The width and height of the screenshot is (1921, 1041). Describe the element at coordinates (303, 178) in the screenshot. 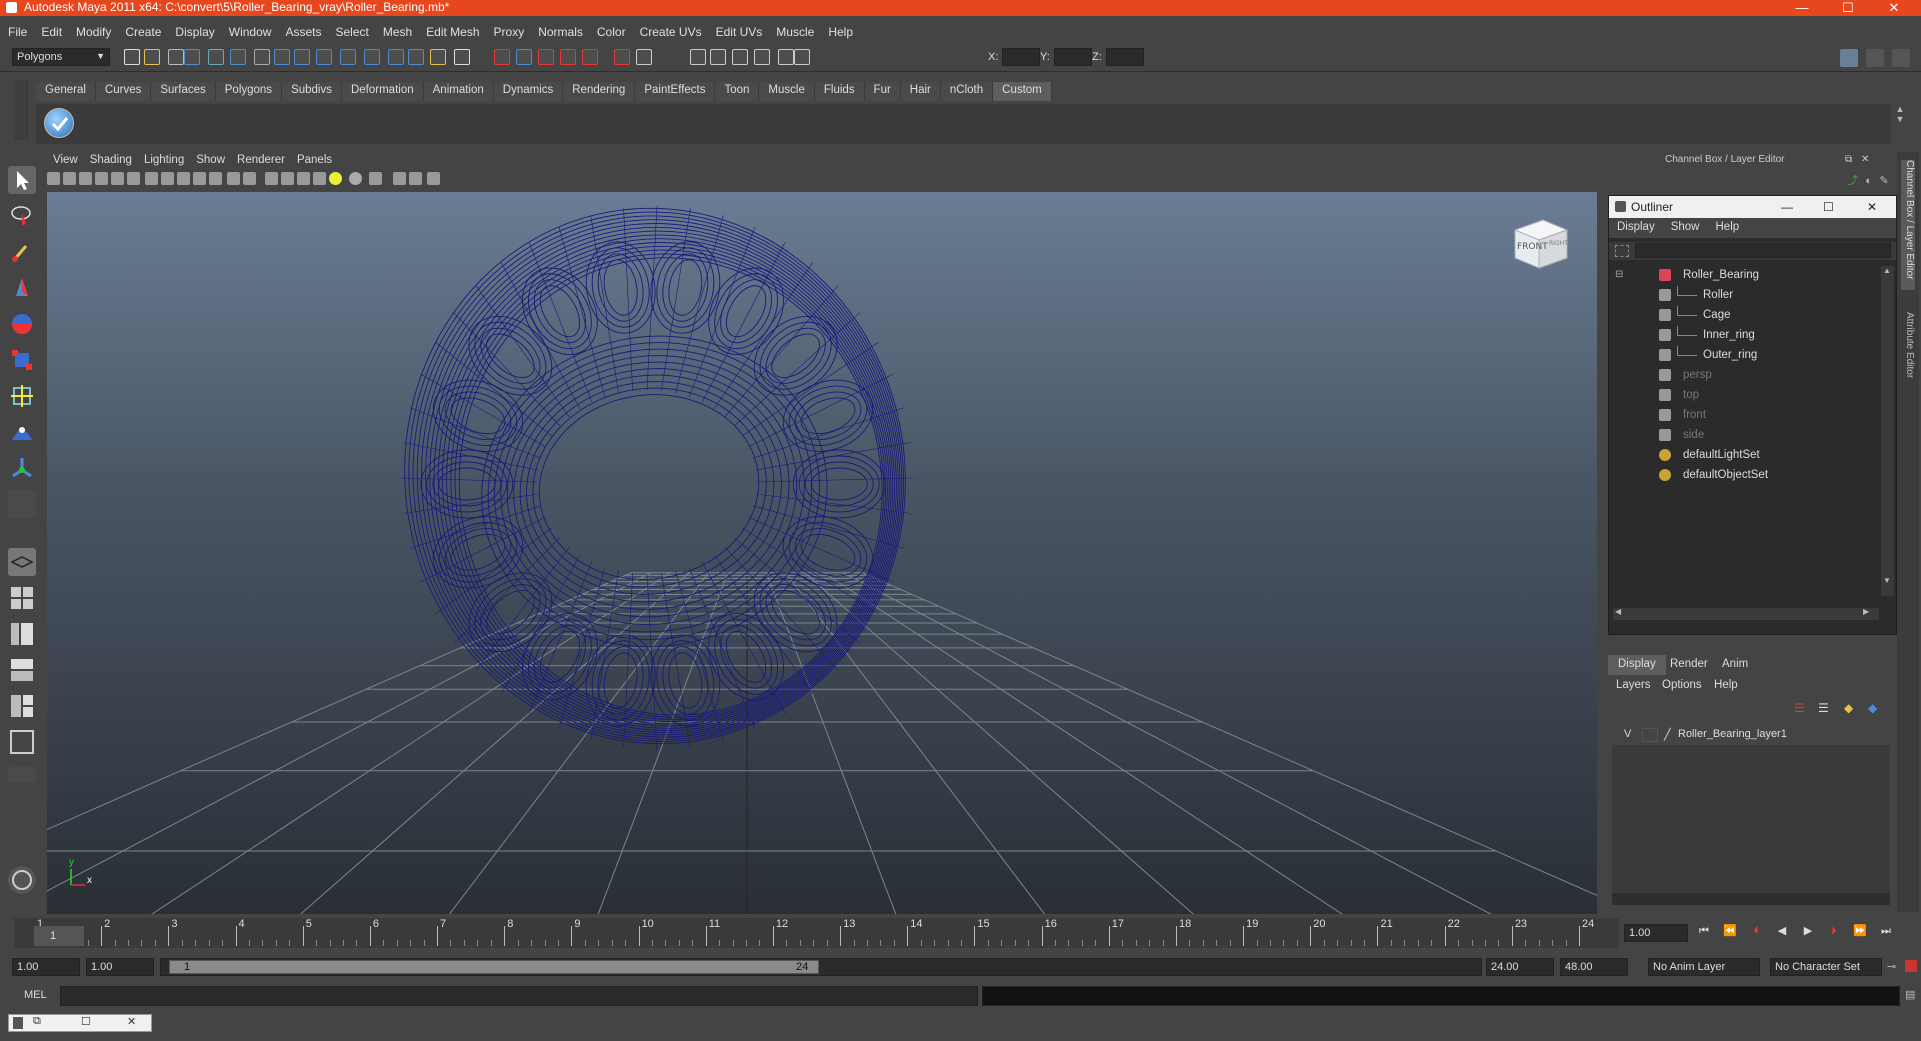

I see `textured-icon` at that location.